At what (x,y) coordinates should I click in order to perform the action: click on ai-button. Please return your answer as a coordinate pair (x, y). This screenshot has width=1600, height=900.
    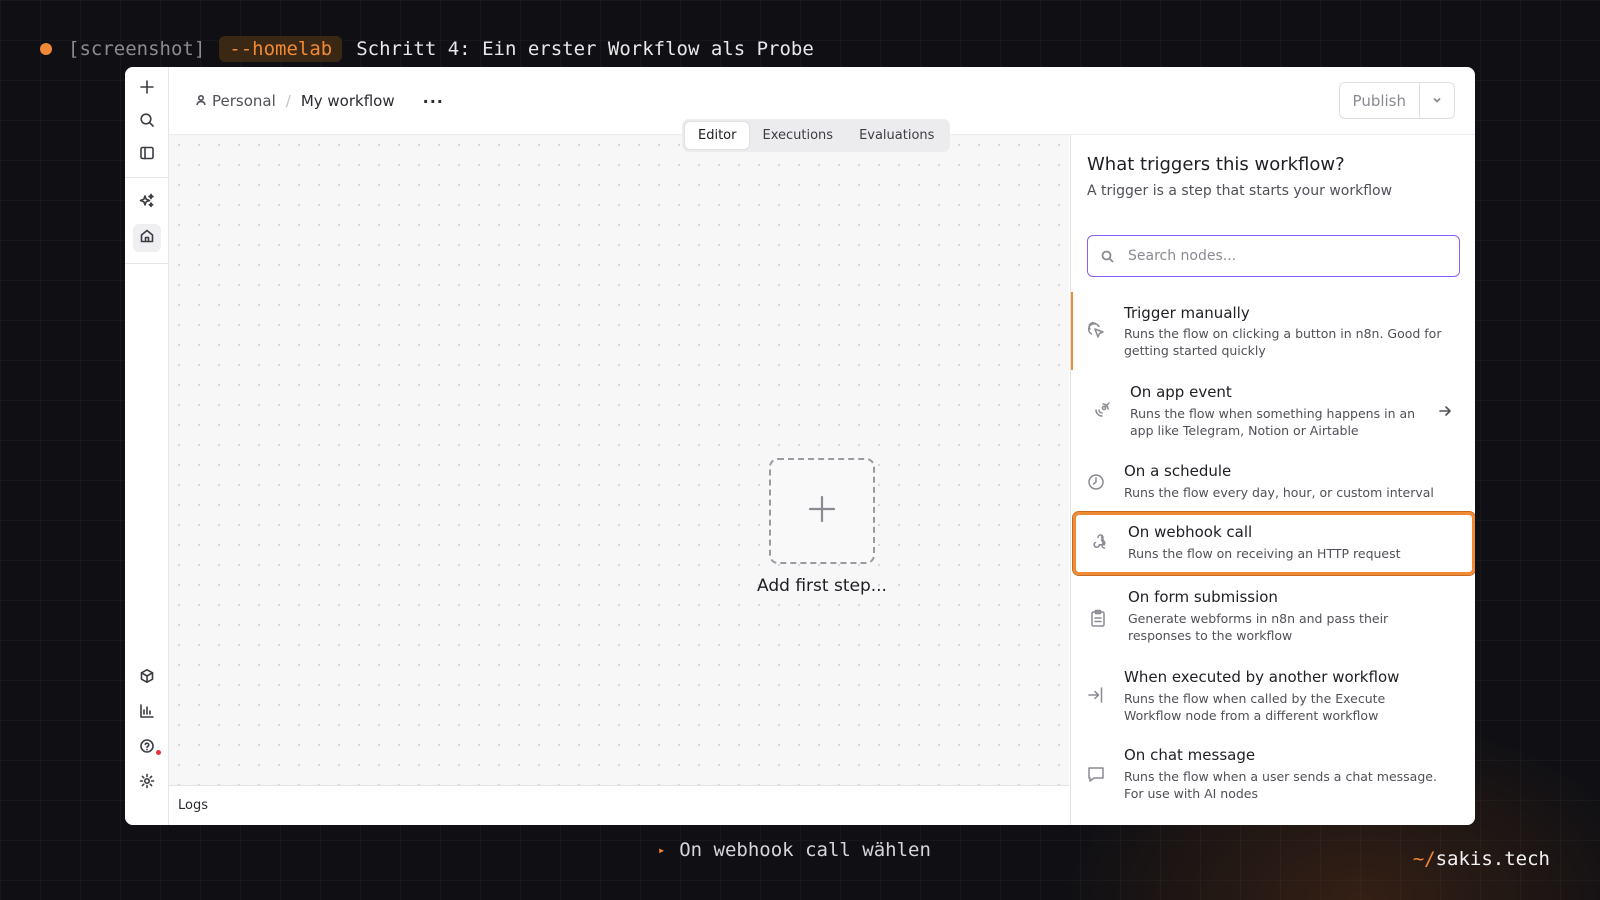
    Looking at the image, I should click on (147, 203).